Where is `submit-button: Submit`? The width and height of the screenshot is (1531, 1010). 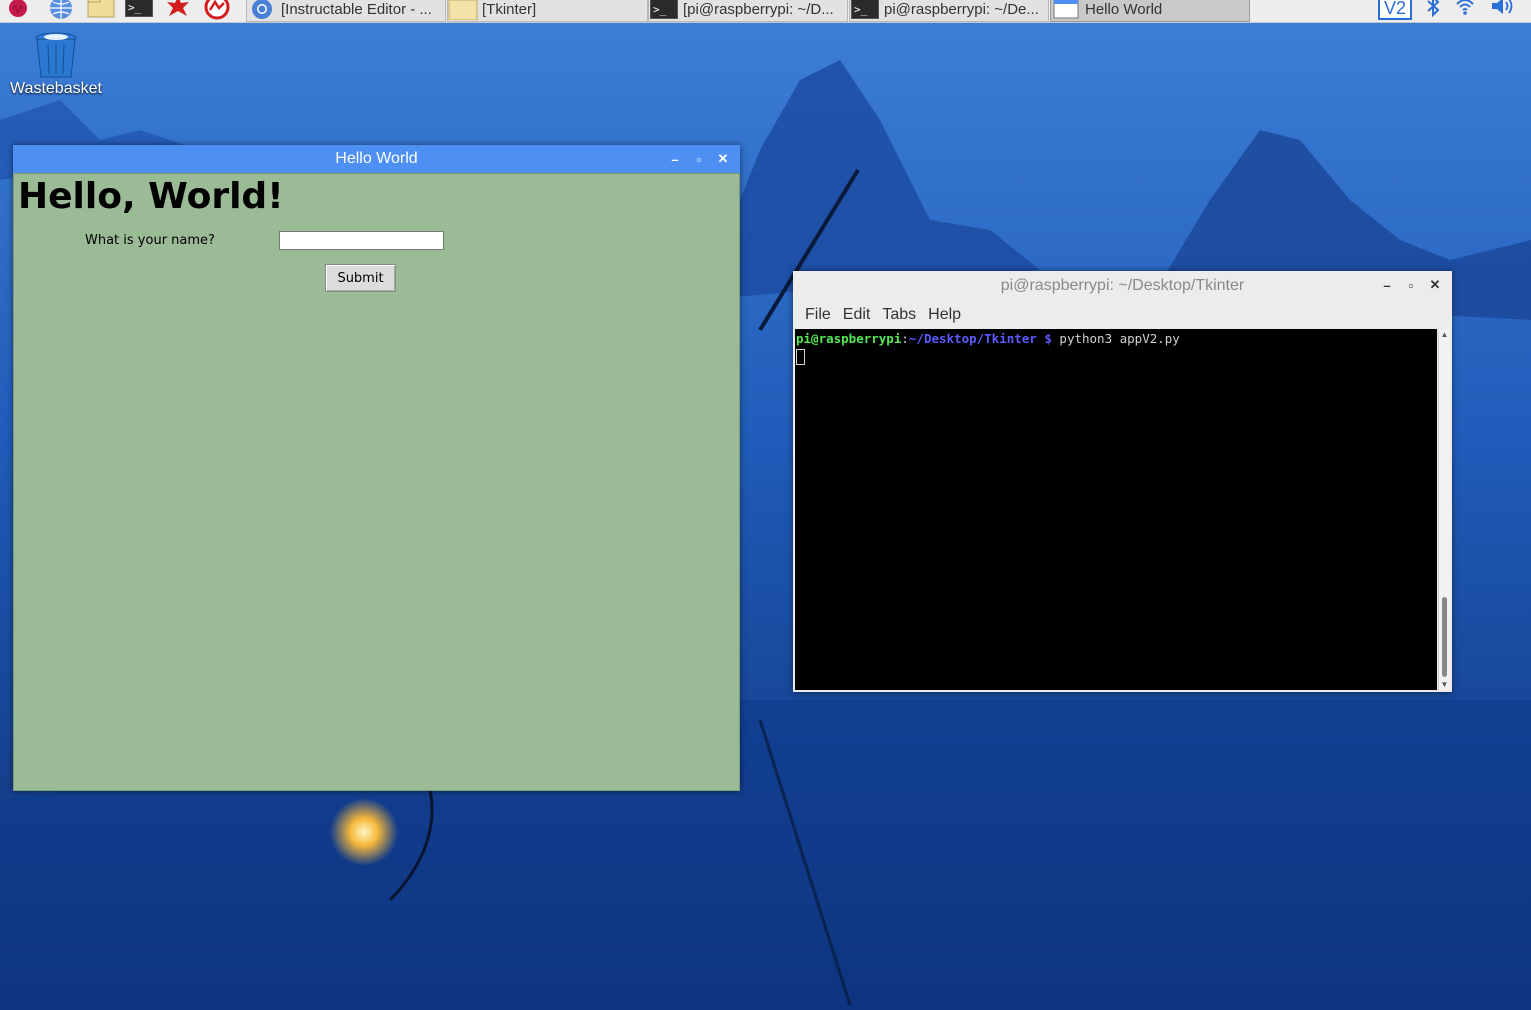 submit-button: Submit is located at coordinates (360, 278).